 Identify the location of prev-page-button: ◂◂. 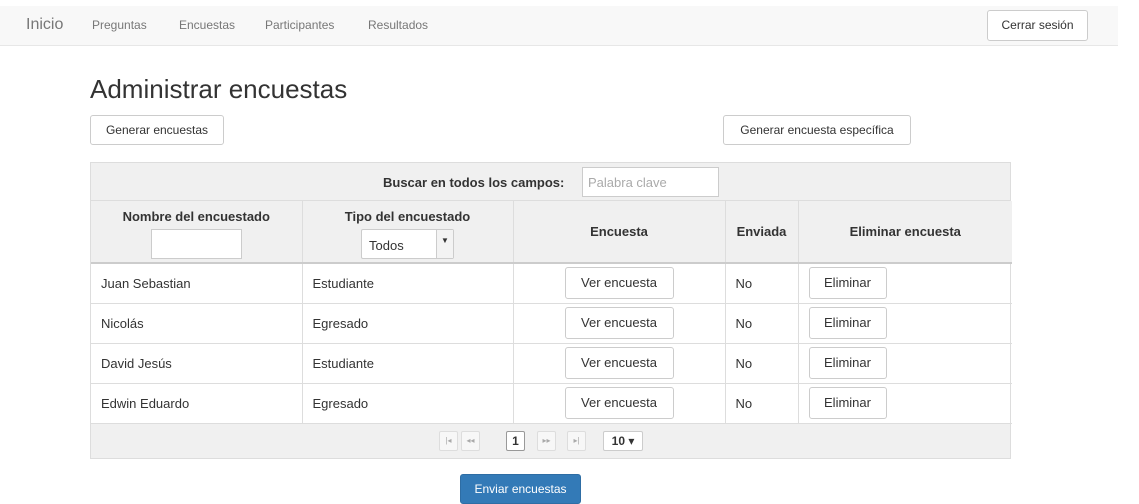
(470, 440).